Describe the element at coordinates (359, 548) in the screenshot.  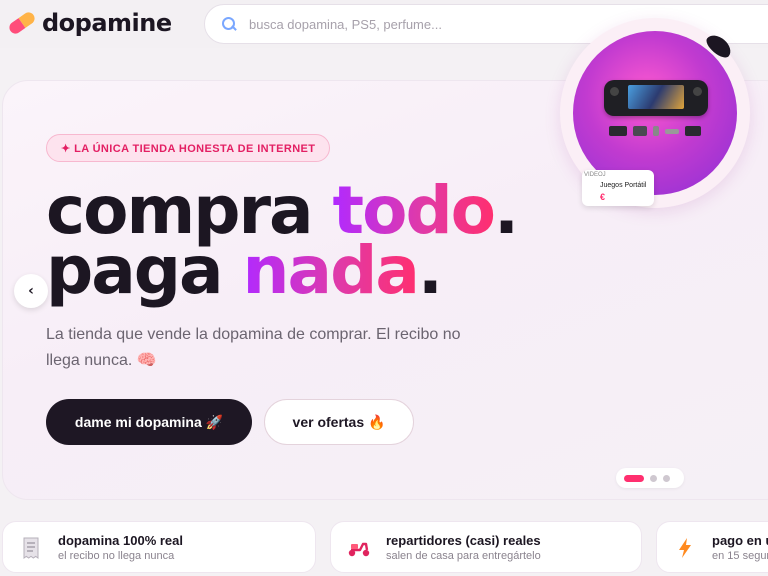
I see `scooter-icon` at that location.